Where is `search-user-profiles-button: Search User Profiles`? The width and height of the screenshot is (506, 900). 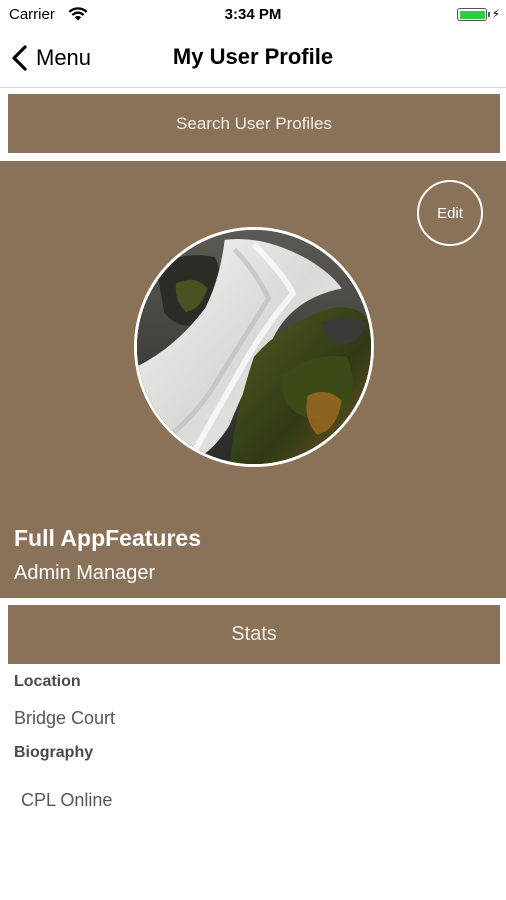
search-user-profiles-button: Search User Profiles is located at coordinates (254, 123).